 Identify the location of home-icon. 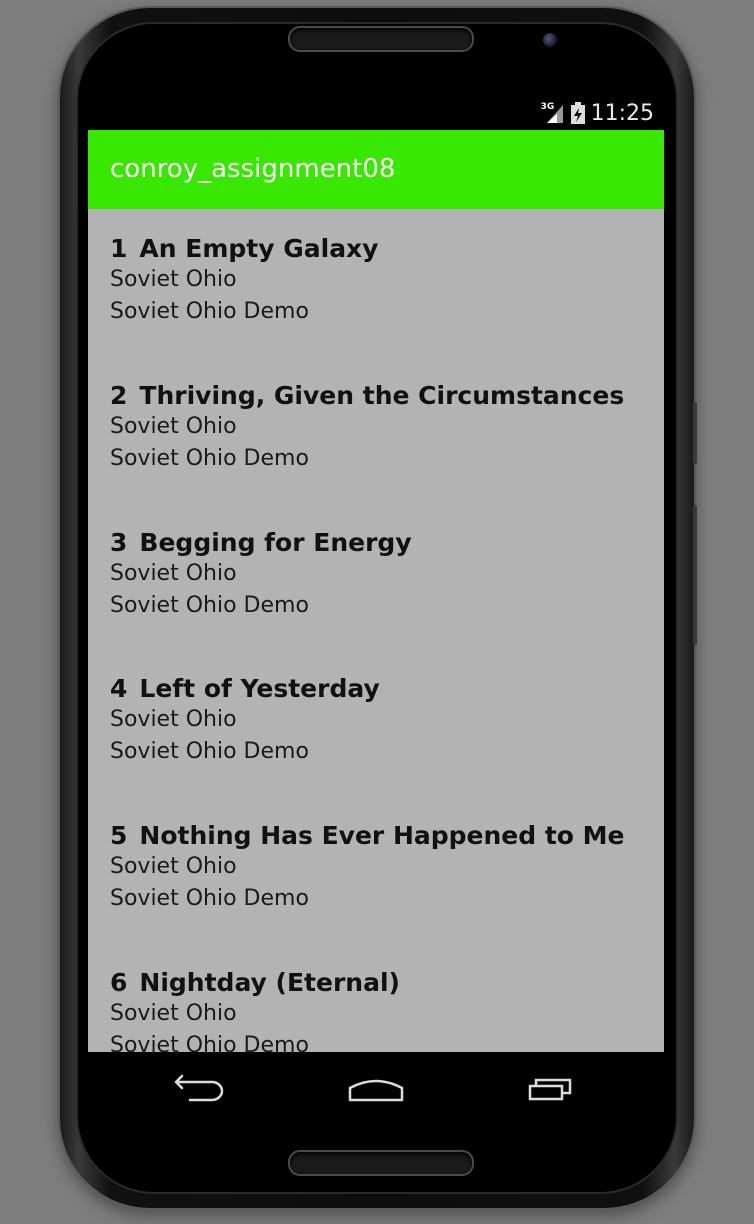
(376, 1090).